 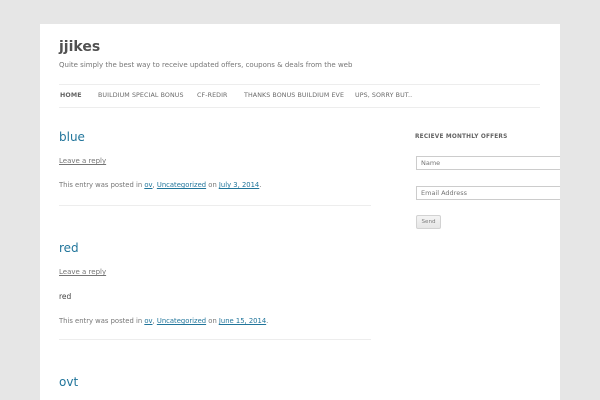 I want to click on post-title: ovt, so click(x=68, y=382).